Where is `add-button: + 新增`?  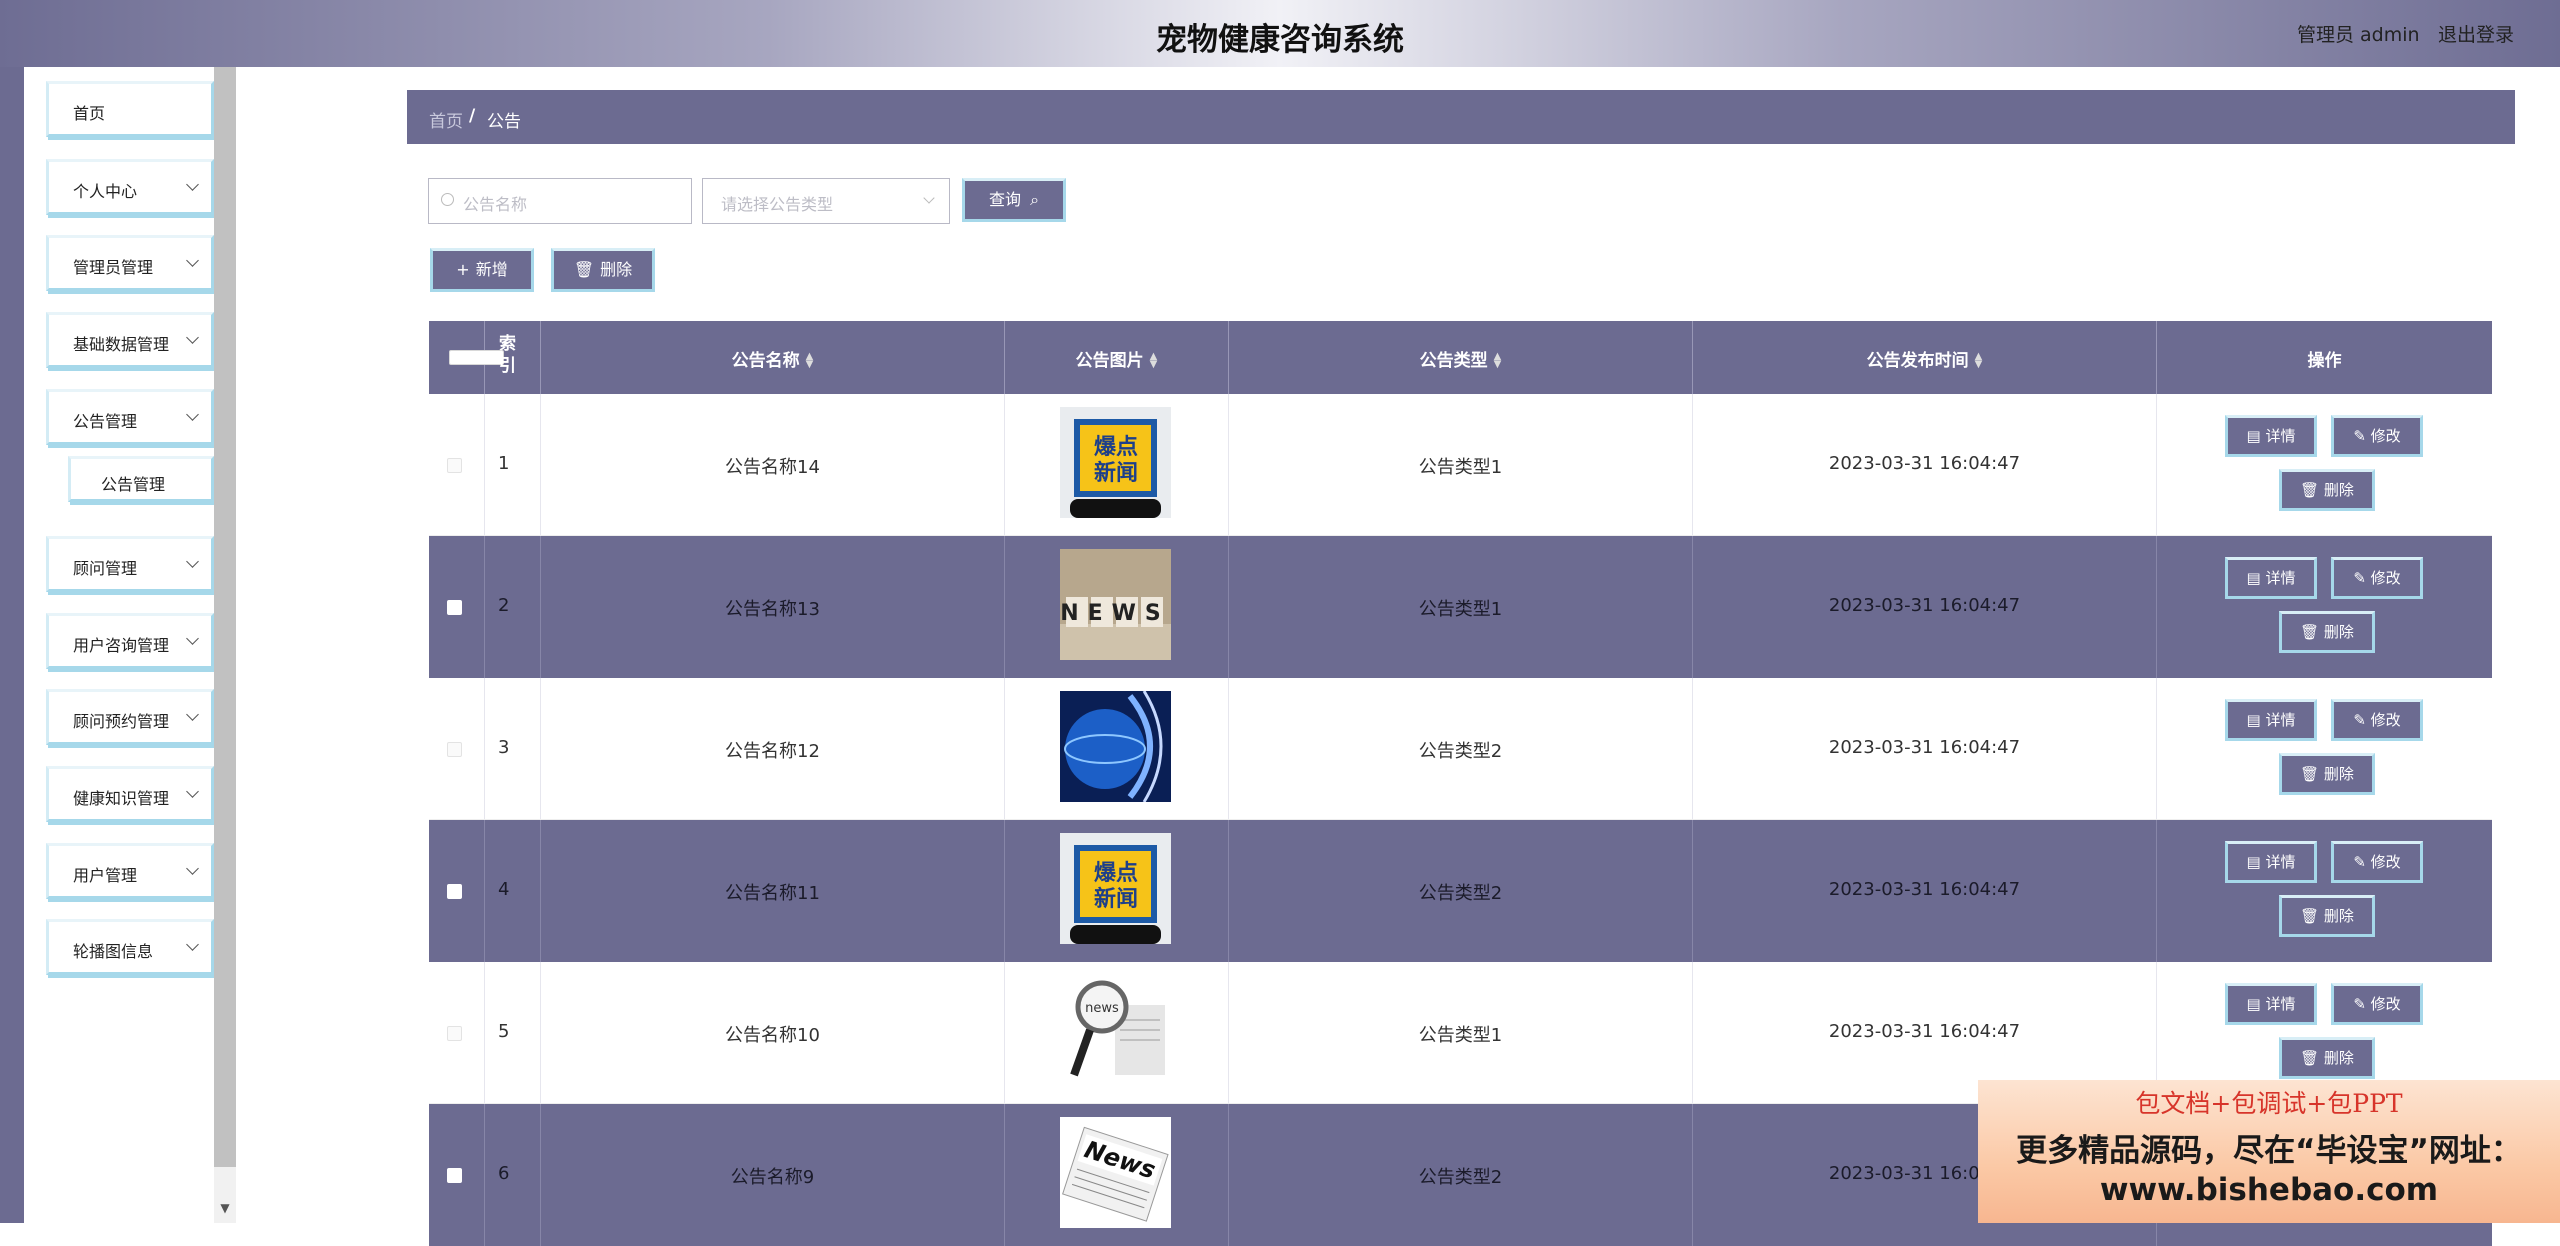 add-button: + 新增 is located at coordinates (482, 270).